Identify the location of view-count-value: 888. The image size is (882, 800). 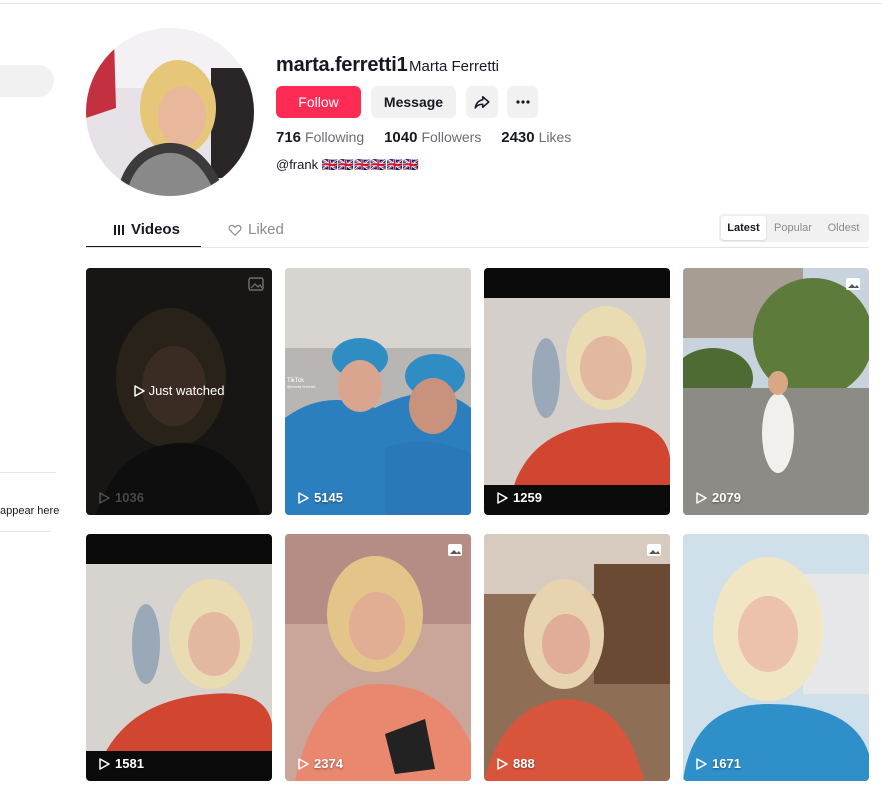
(524, 763).